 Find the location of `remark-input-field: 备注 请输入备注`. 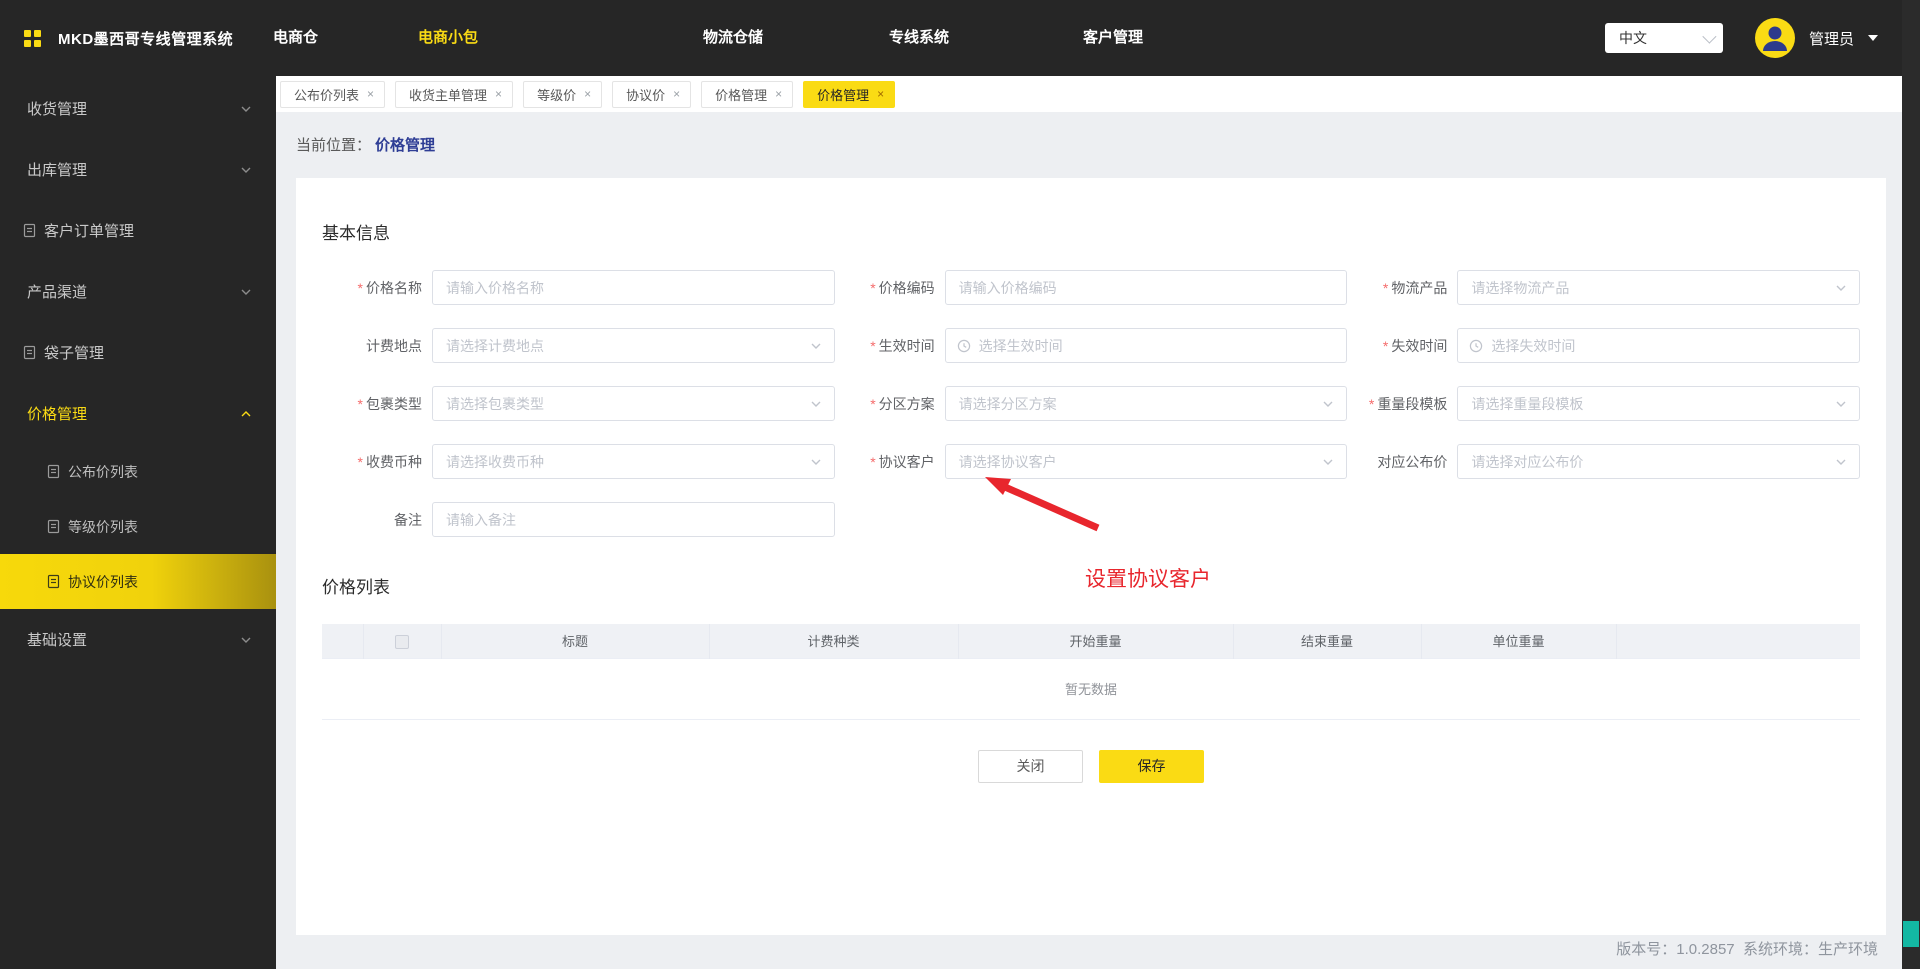

remark-input-field: 备注 请输入备注 is located at coordinates (578, 519).